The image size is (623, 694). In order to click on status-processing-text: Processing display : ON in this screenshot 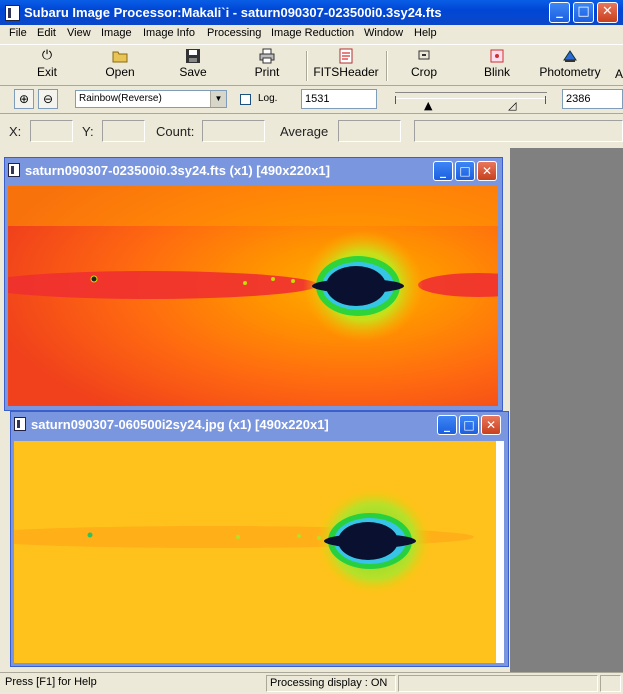, I will do `click(331, 683)`.